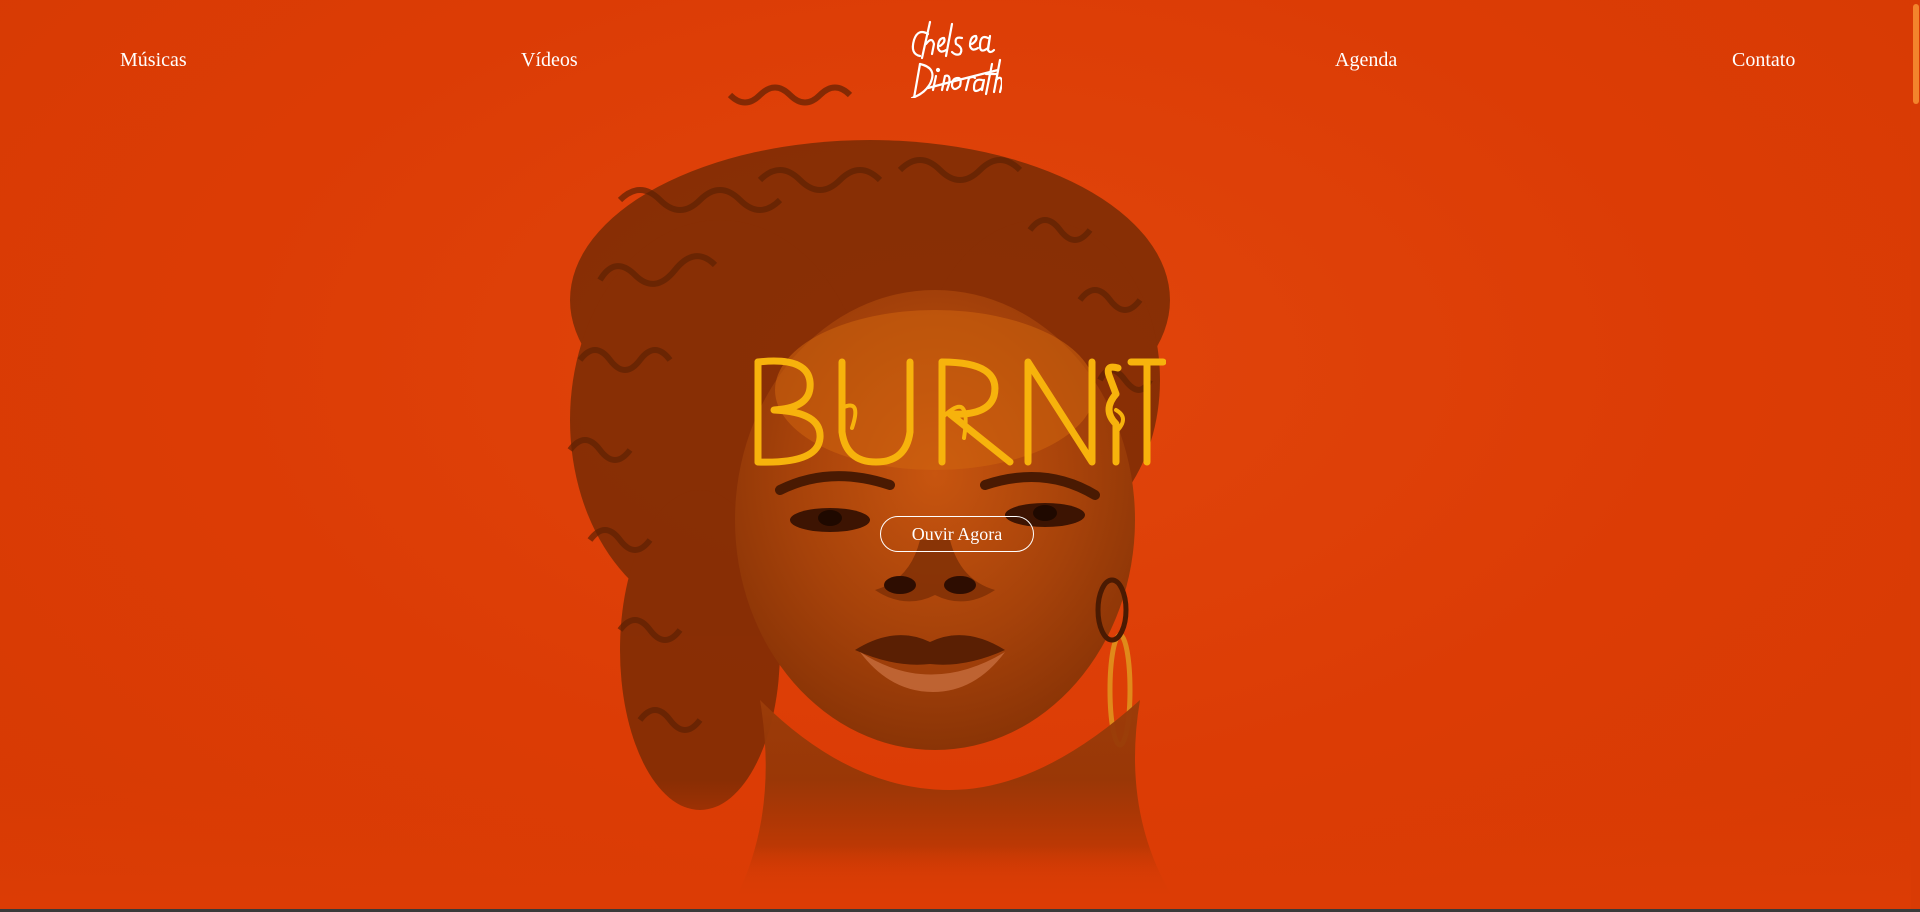  What do you see at coordinates (957, 534) in the screenshot?
I see `listen-now-button: Ouvir Agora` at bounding box center [957, 534].